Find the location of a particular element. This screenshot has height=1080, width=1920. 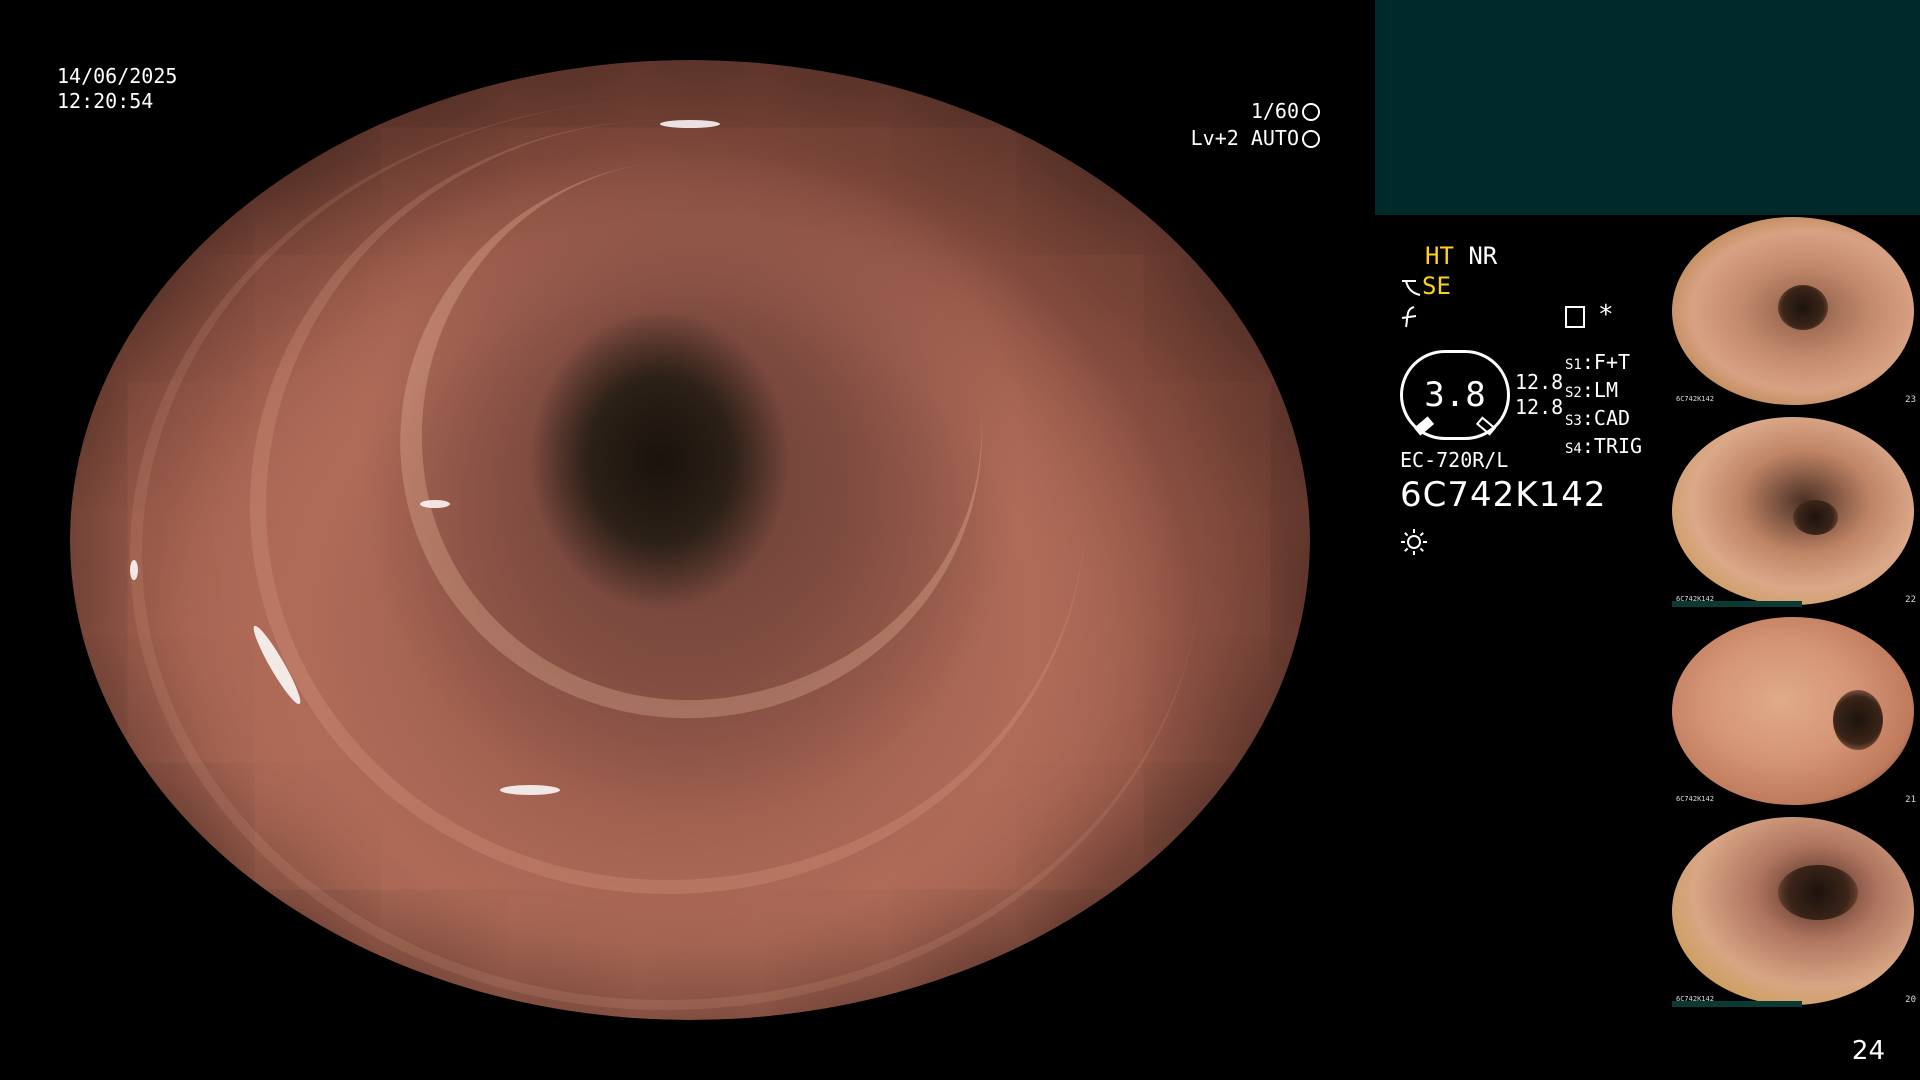

slot-key: S3 is located at coordinates (1573, 421).